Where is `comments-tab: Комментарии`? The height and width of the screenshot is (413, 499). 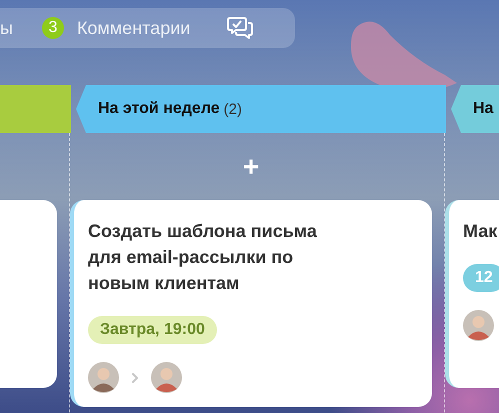 comments-tab: Комментарии is located at coordinates (133, 28).